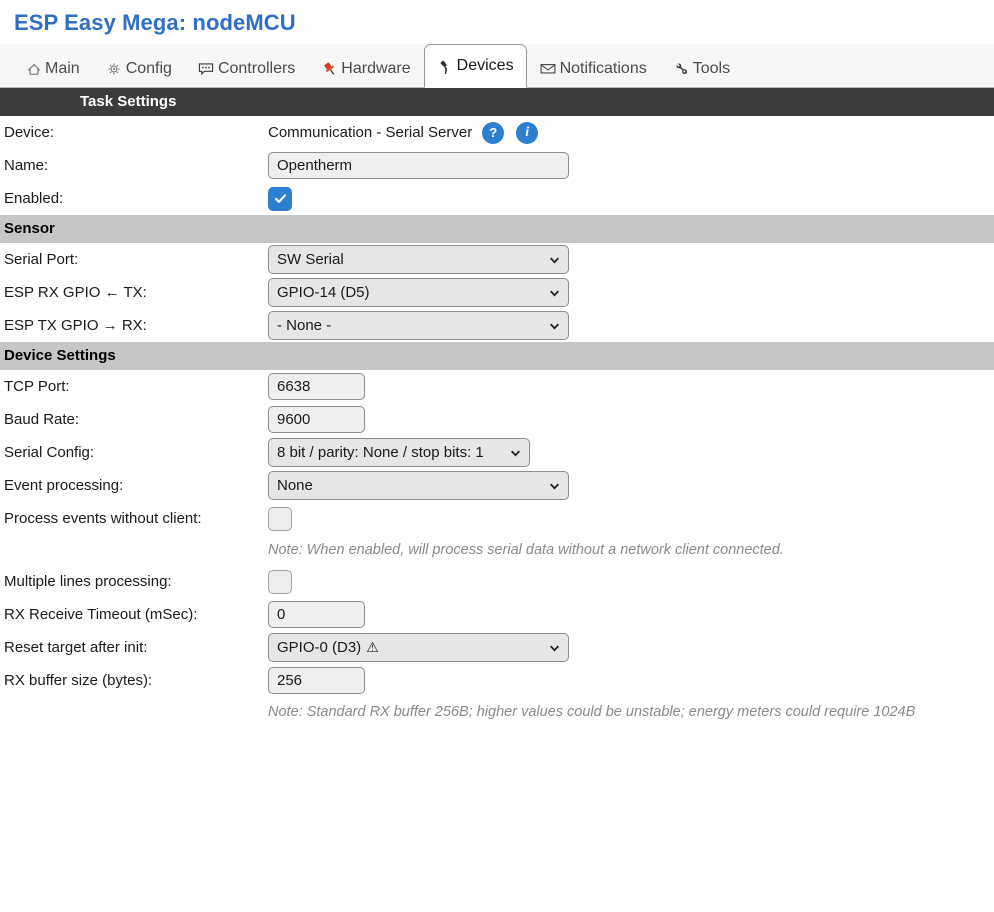 Image resolution: width=994 pixels, height=912 pixels. I want to click on page-header: ESP Easy Mega: nodeMCU, so click(497, 18).